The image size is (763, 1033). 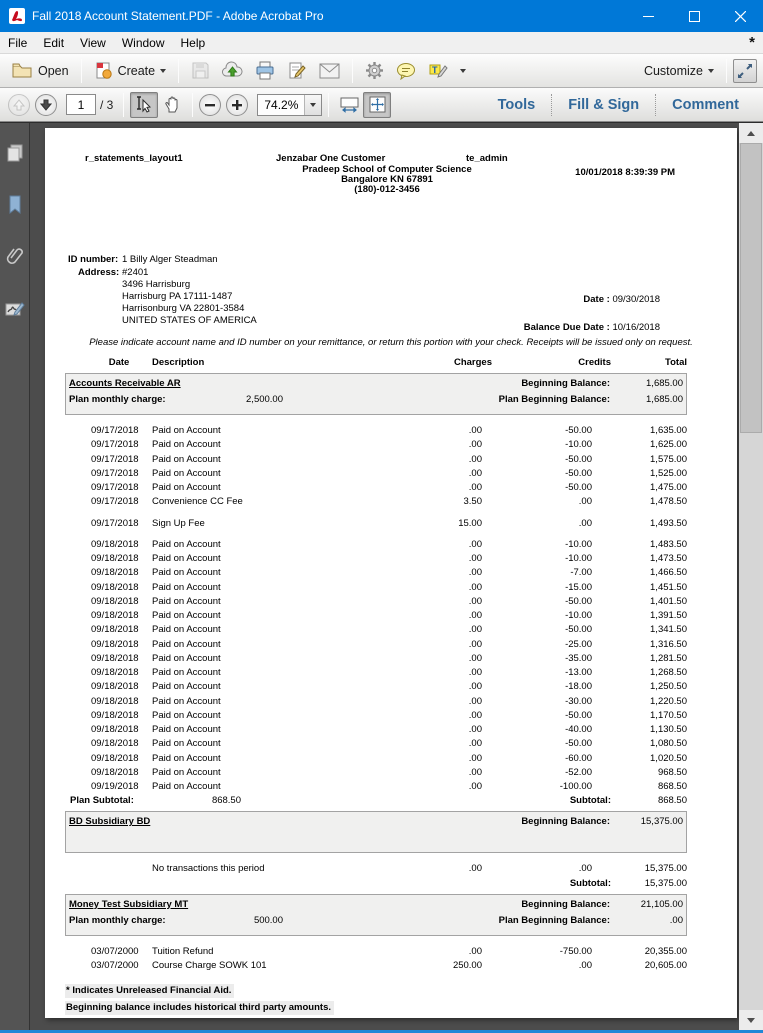 I want to click on close-button, so click(x=740, y=16).